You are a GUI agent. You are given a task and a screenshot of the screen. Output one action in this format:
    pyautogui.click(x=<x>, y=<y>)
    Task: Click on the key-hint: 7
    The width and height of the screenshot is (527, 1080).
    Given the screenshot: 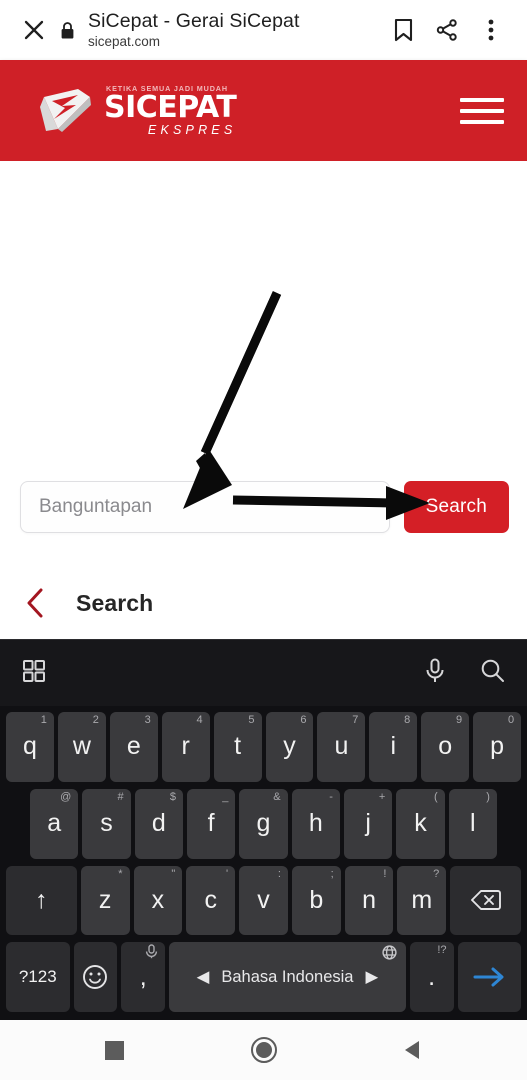 What is the action you would take?
    pyautogui.click(x=355, y=720)
    